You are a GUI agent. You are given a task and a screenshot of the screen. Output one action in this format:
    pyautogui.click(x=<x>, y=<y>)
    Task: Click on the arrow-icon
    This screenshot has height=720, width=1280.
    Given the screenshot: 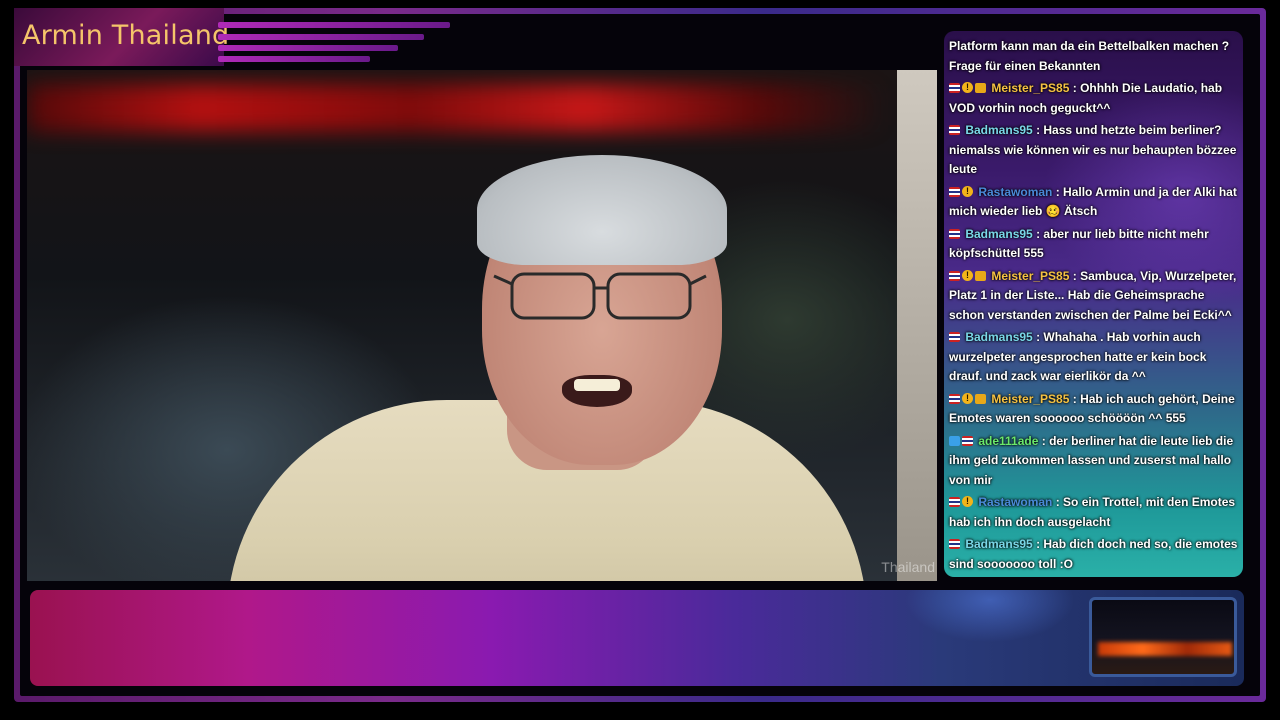 What is the action you would take?
    pyautogui.click(x=954, y=440)
    